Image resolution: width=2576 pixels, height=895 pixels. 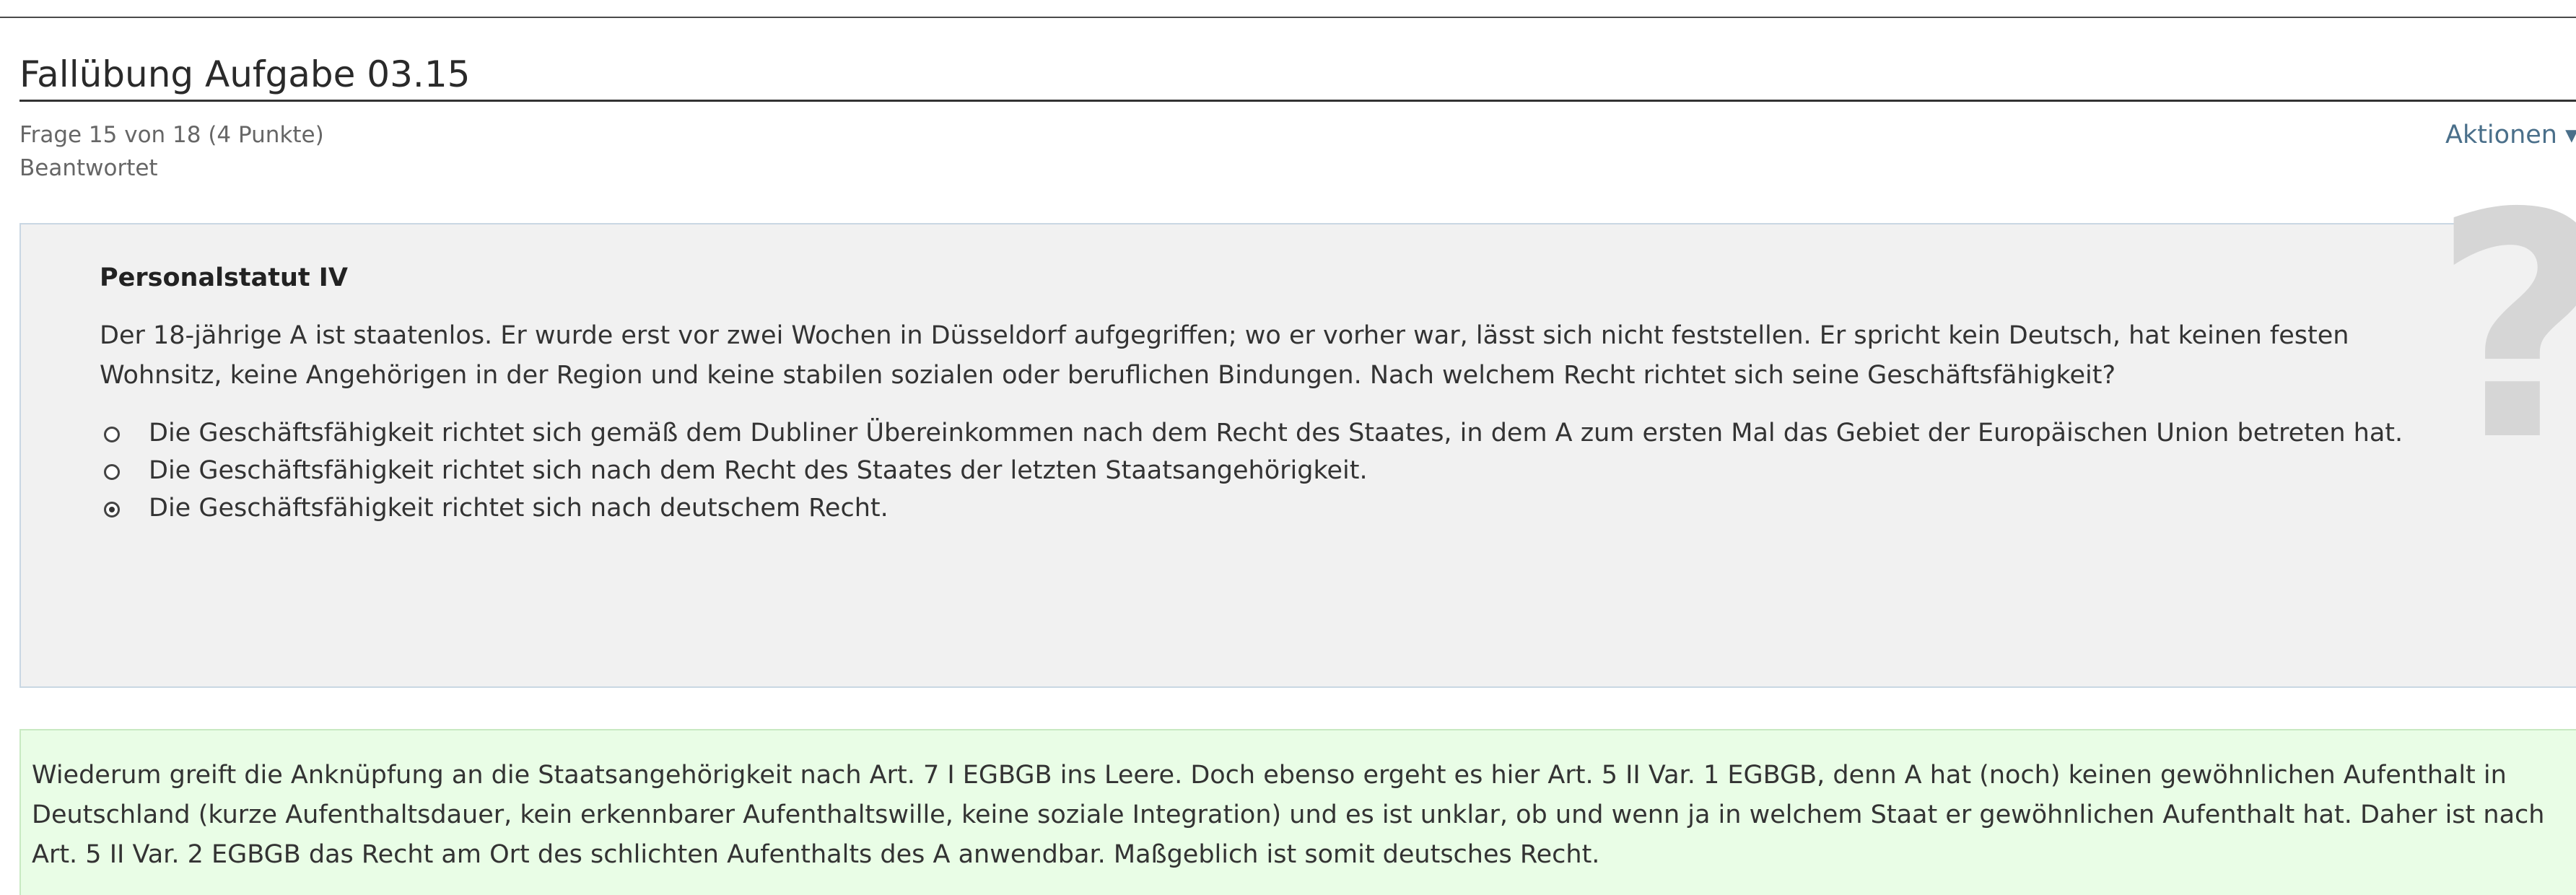 What do you see at coordinates (171, 152) in the screenshot?
I see `question-info: Frage 15 von 18 (4 Punkte) Beantwortet` at bounding box center [171, 152].